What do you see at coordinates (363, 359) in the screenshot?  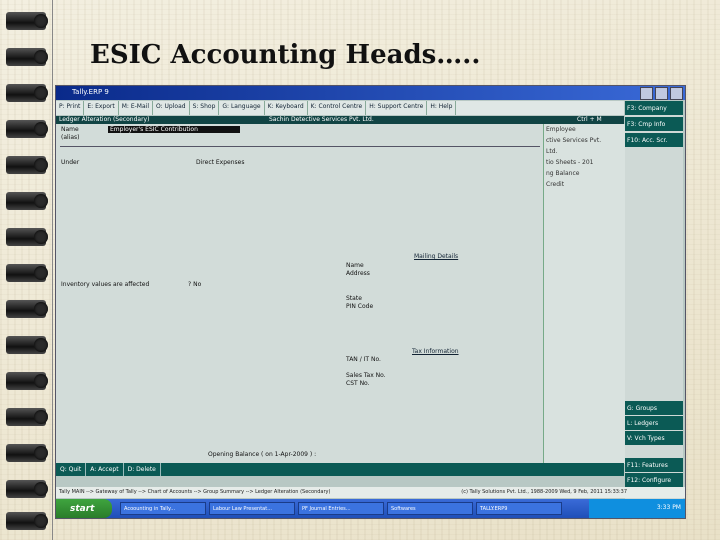 I see `tan-label: TAN / IT No.` at bounding box center [363, 359].